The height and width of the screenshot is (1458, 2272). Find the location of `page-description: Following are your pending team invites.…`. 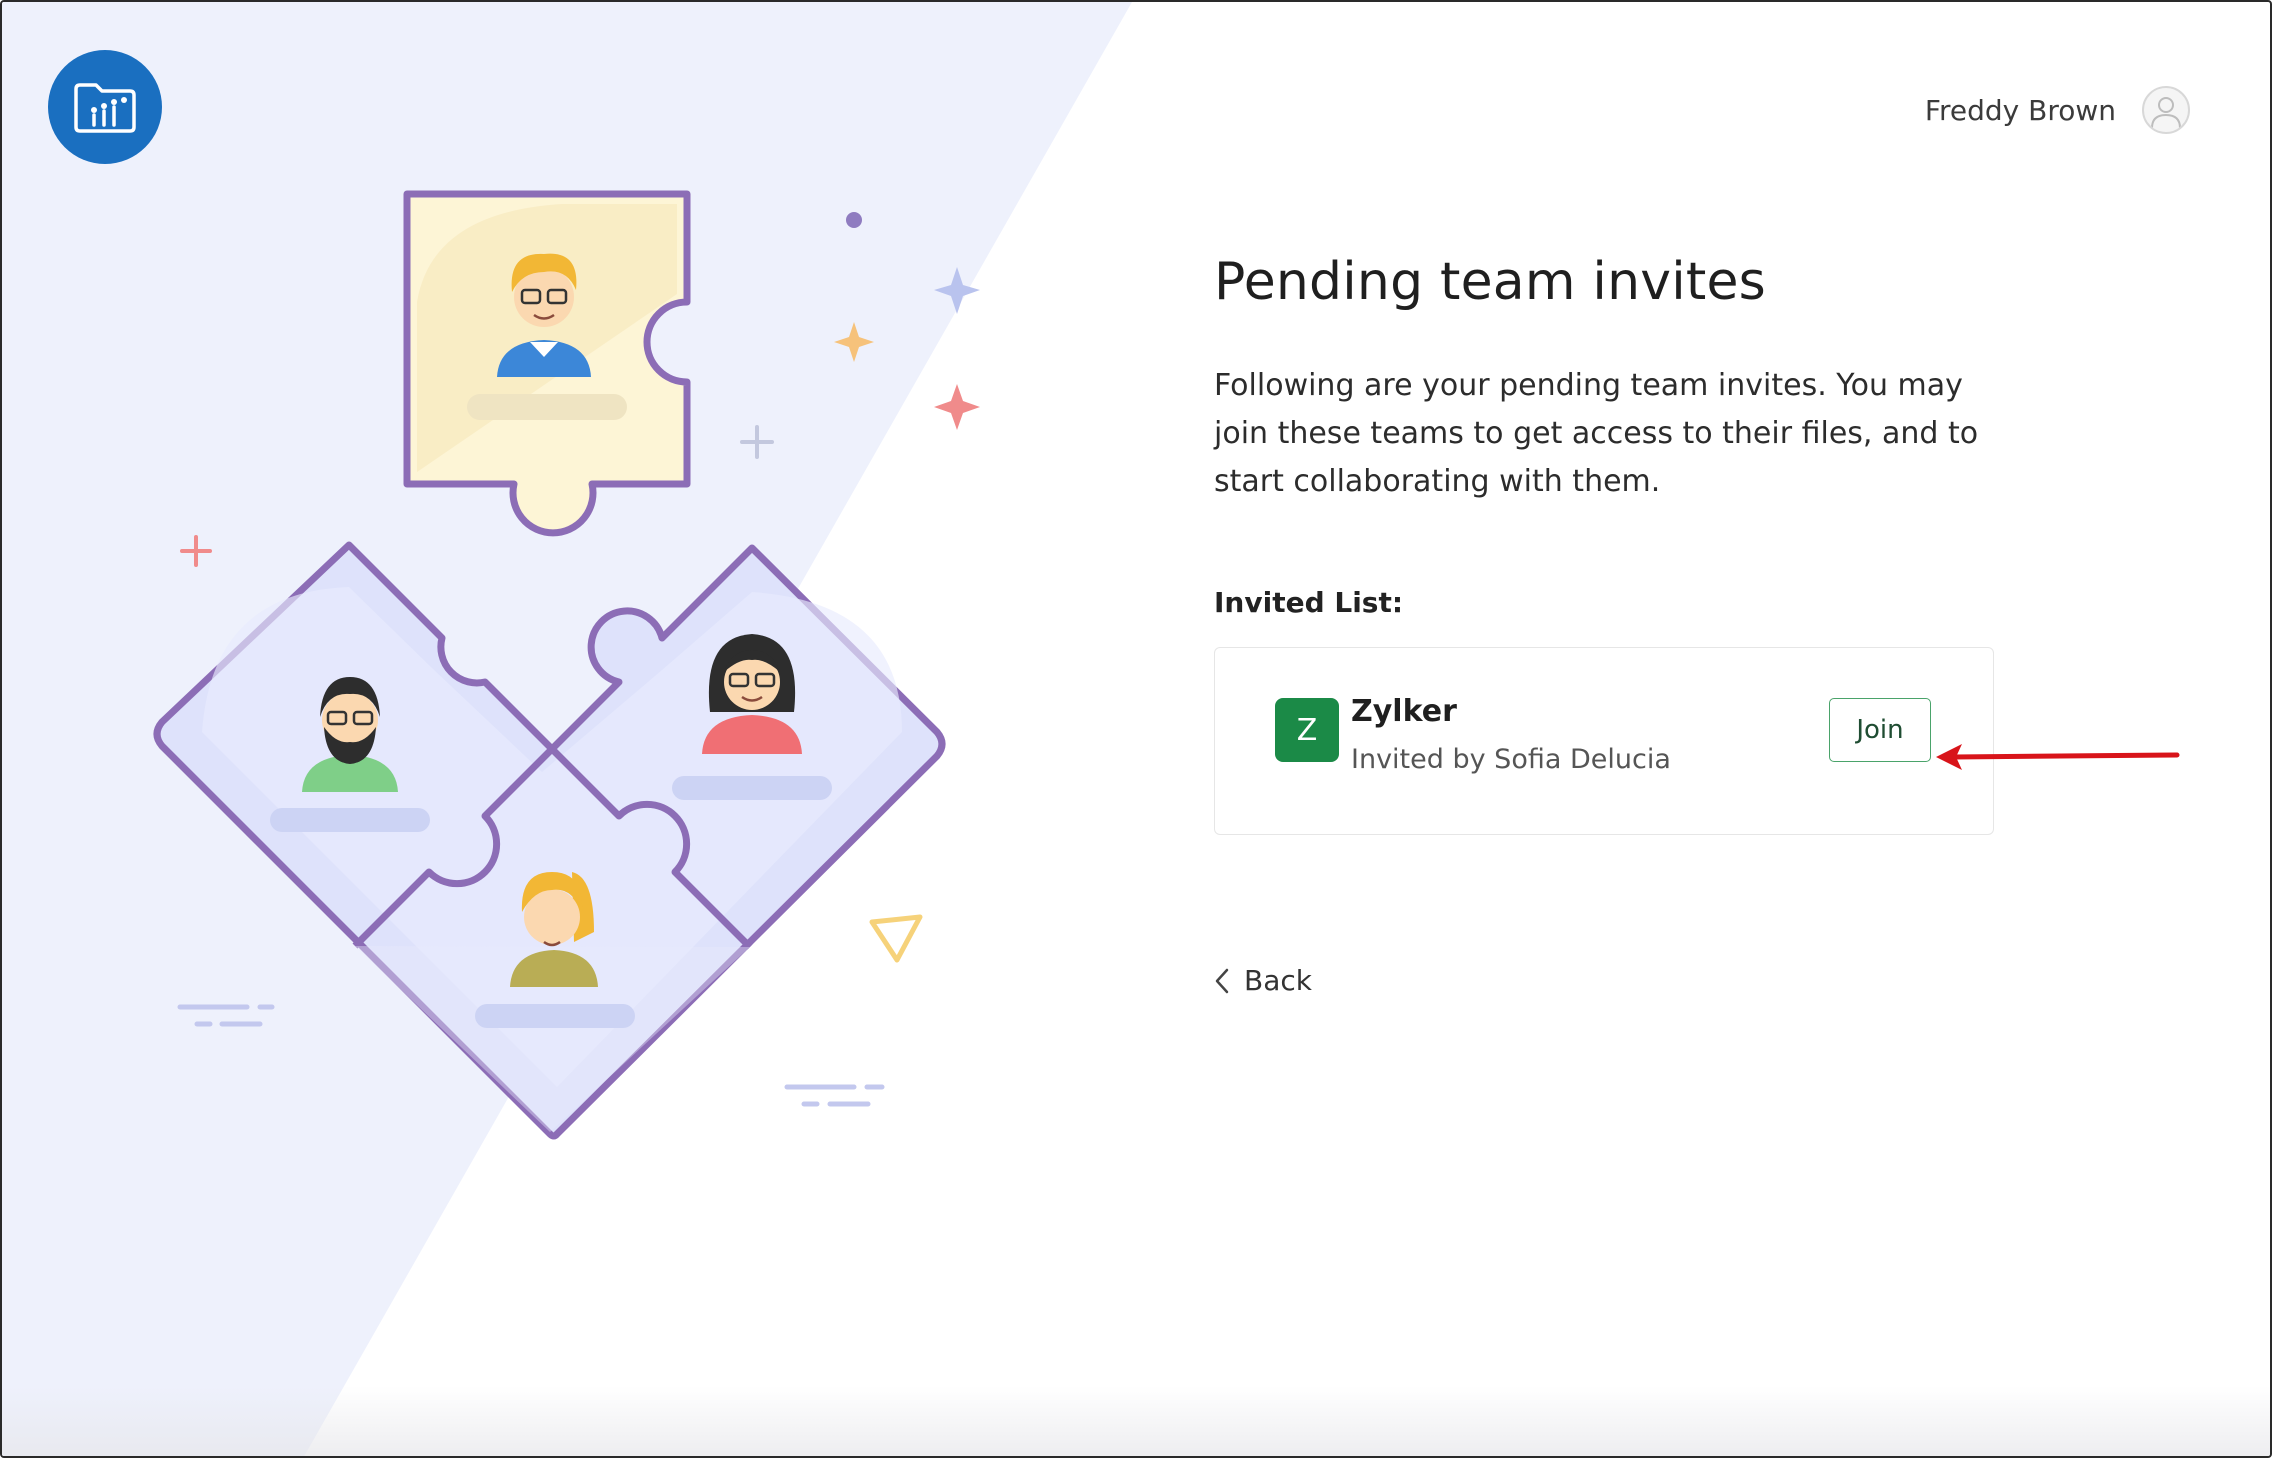

page-description: Following are your pending team invites.… is located at coordinates (1596, 433).